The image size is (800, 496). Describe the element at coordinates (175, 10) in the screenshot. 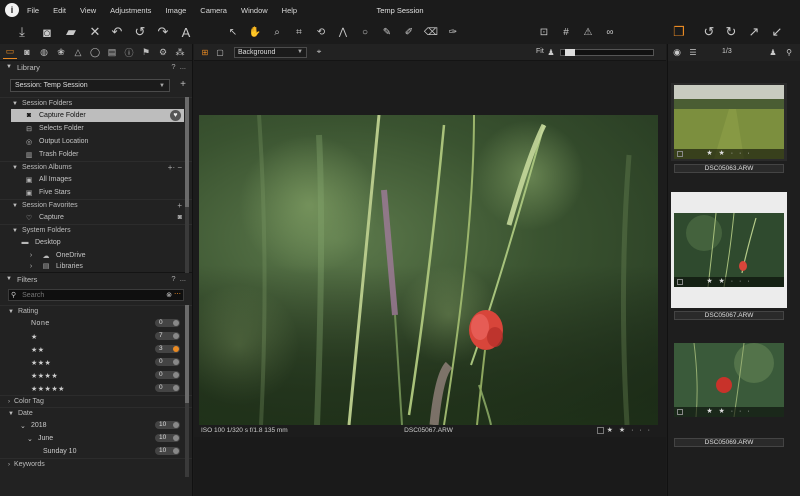

I see `menu-image: Image` at that location.